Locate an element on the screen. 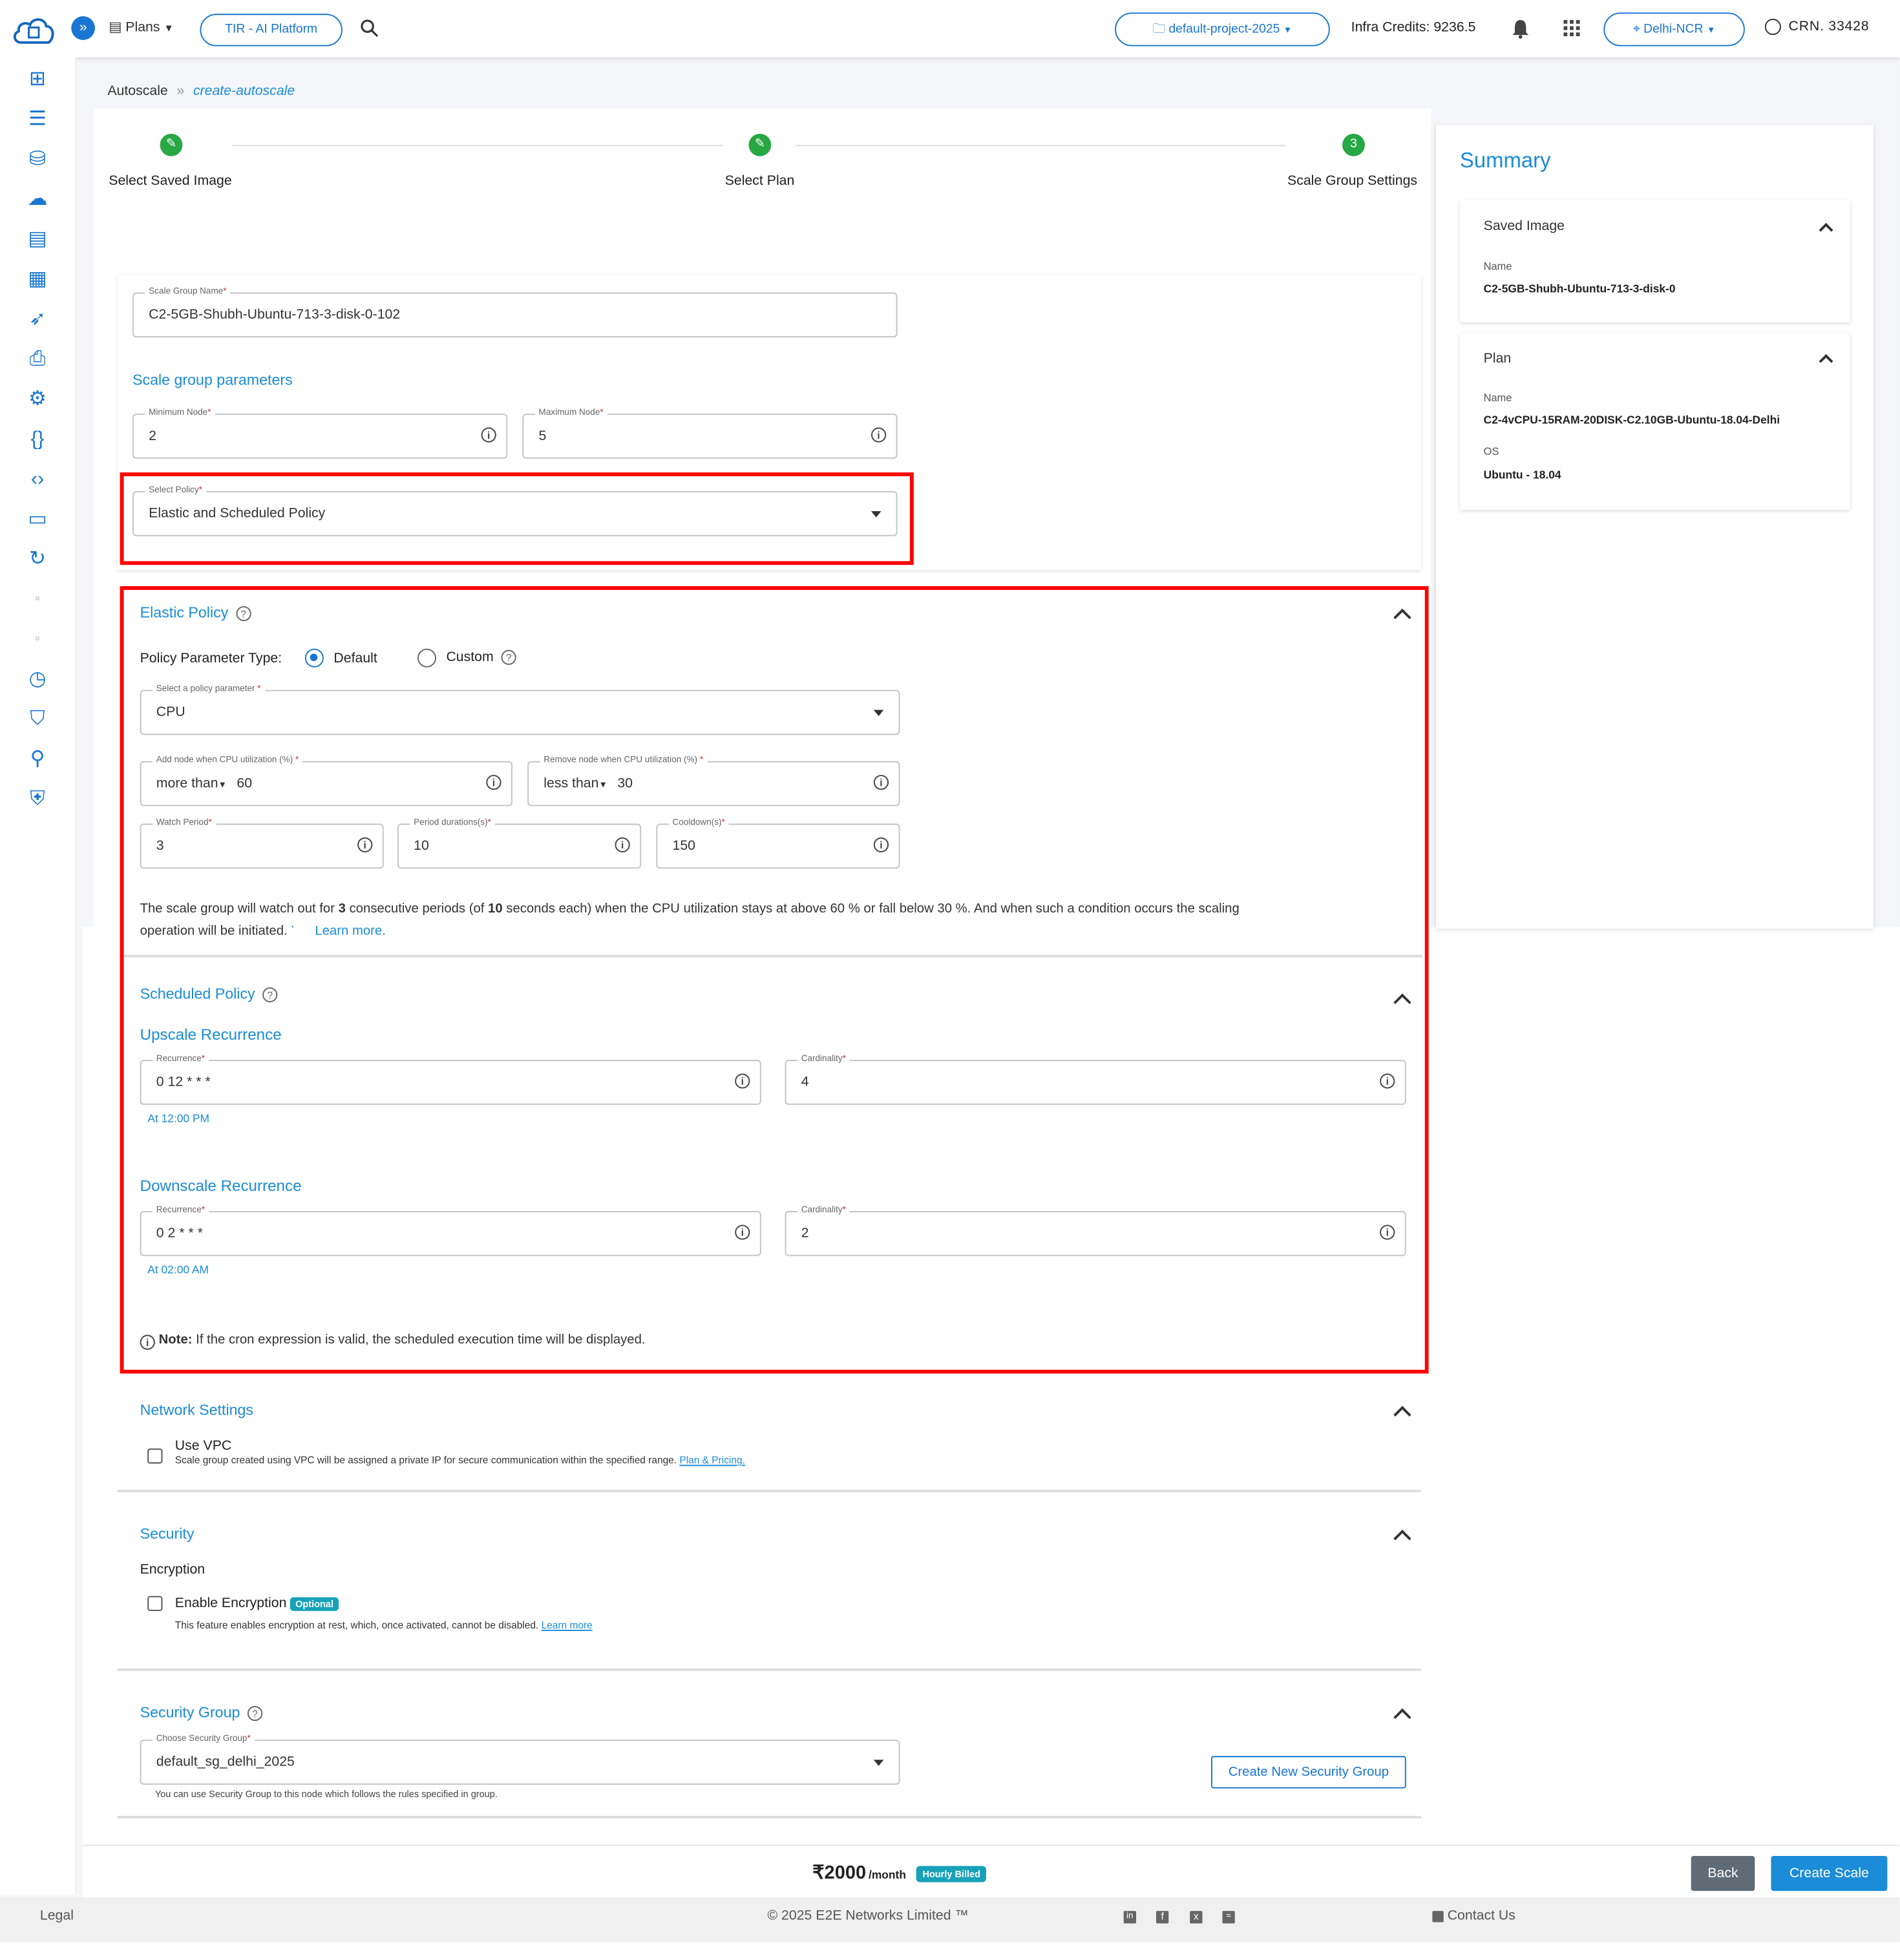  breadcrumb-current: create-autoscale is located at coordinates (244, 91).